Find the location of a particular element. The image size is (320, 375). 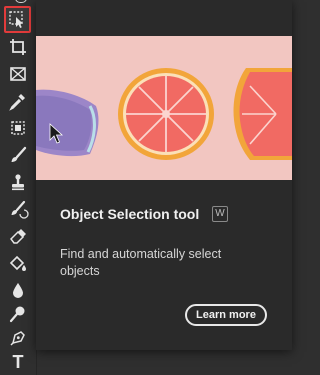

paint-bucket-icon is located at coordinates (17, 263).